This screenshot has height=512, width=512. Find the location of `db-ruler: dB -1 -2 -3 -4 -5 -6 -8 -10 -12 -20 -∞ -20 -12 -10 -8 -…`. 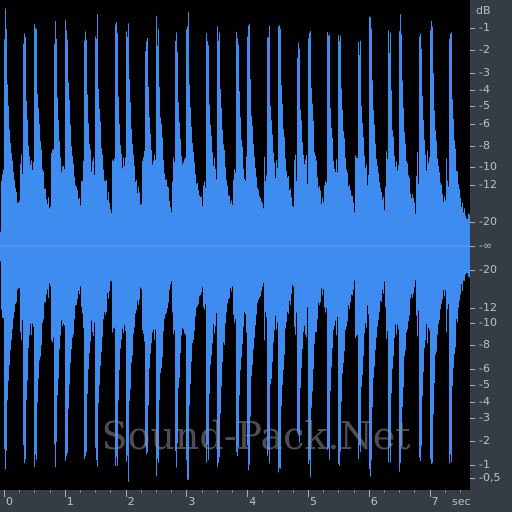

db-ruler: dB -1 -2 -3 -4 -5 -6 -8 -10 -12 -20 -∞ -20 -12 -10 -8 -… is located at coordinates (491, 245).